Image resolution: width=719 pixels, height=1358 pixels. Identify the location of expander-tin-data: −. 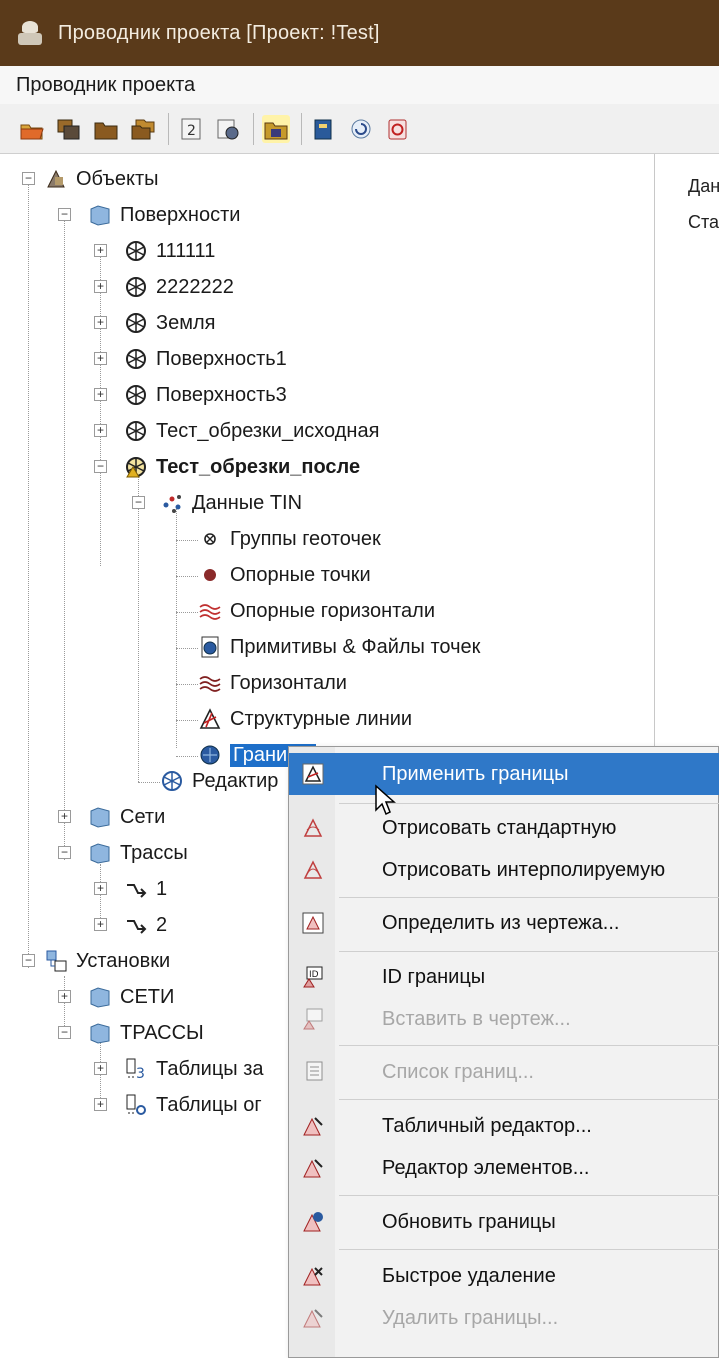
(138, 502).